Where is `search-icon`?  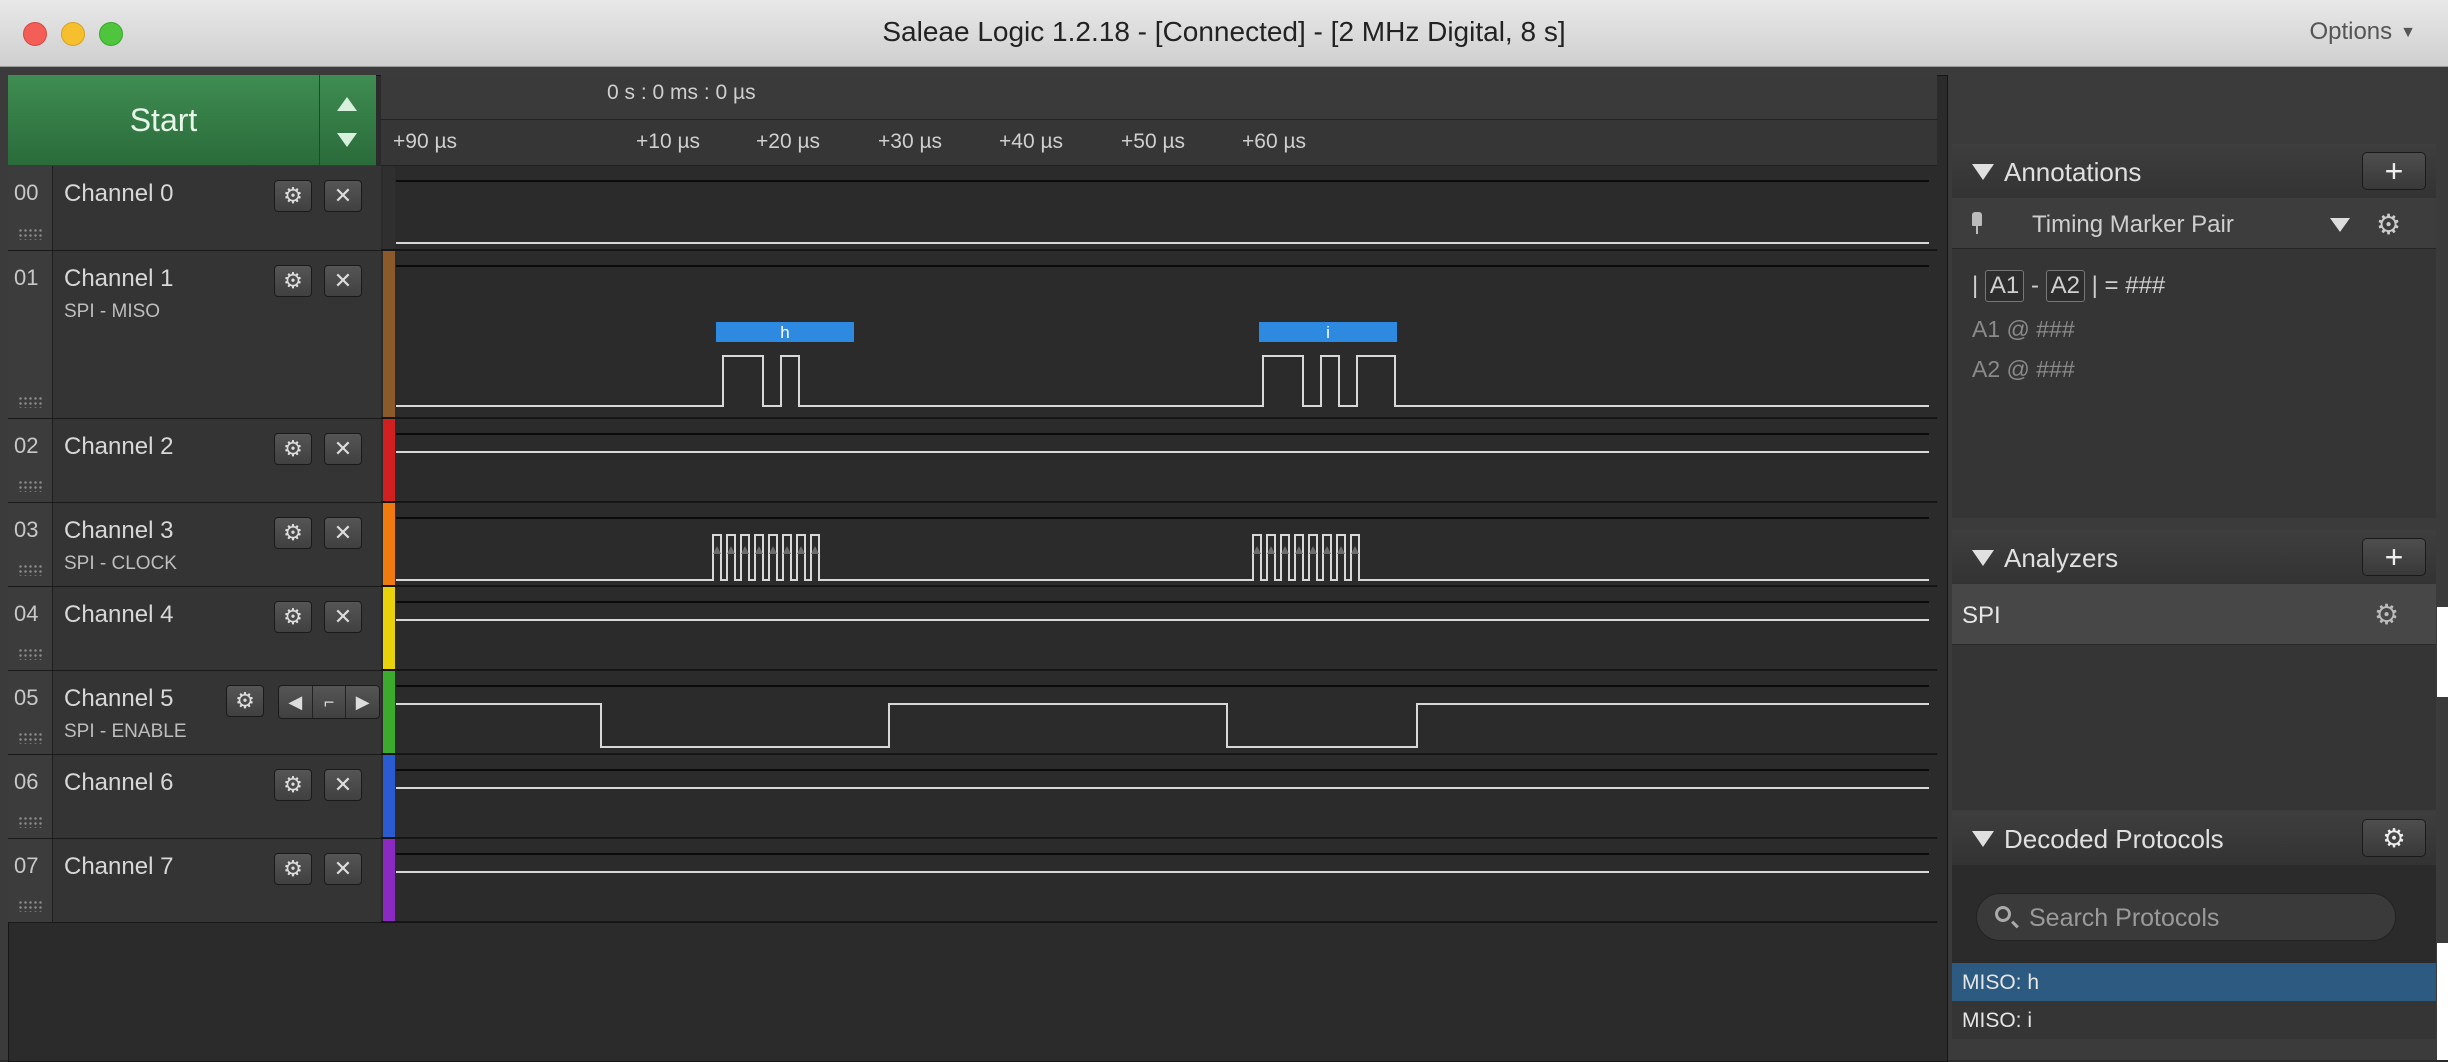 search-icon is located at coordinates (2003, 914).